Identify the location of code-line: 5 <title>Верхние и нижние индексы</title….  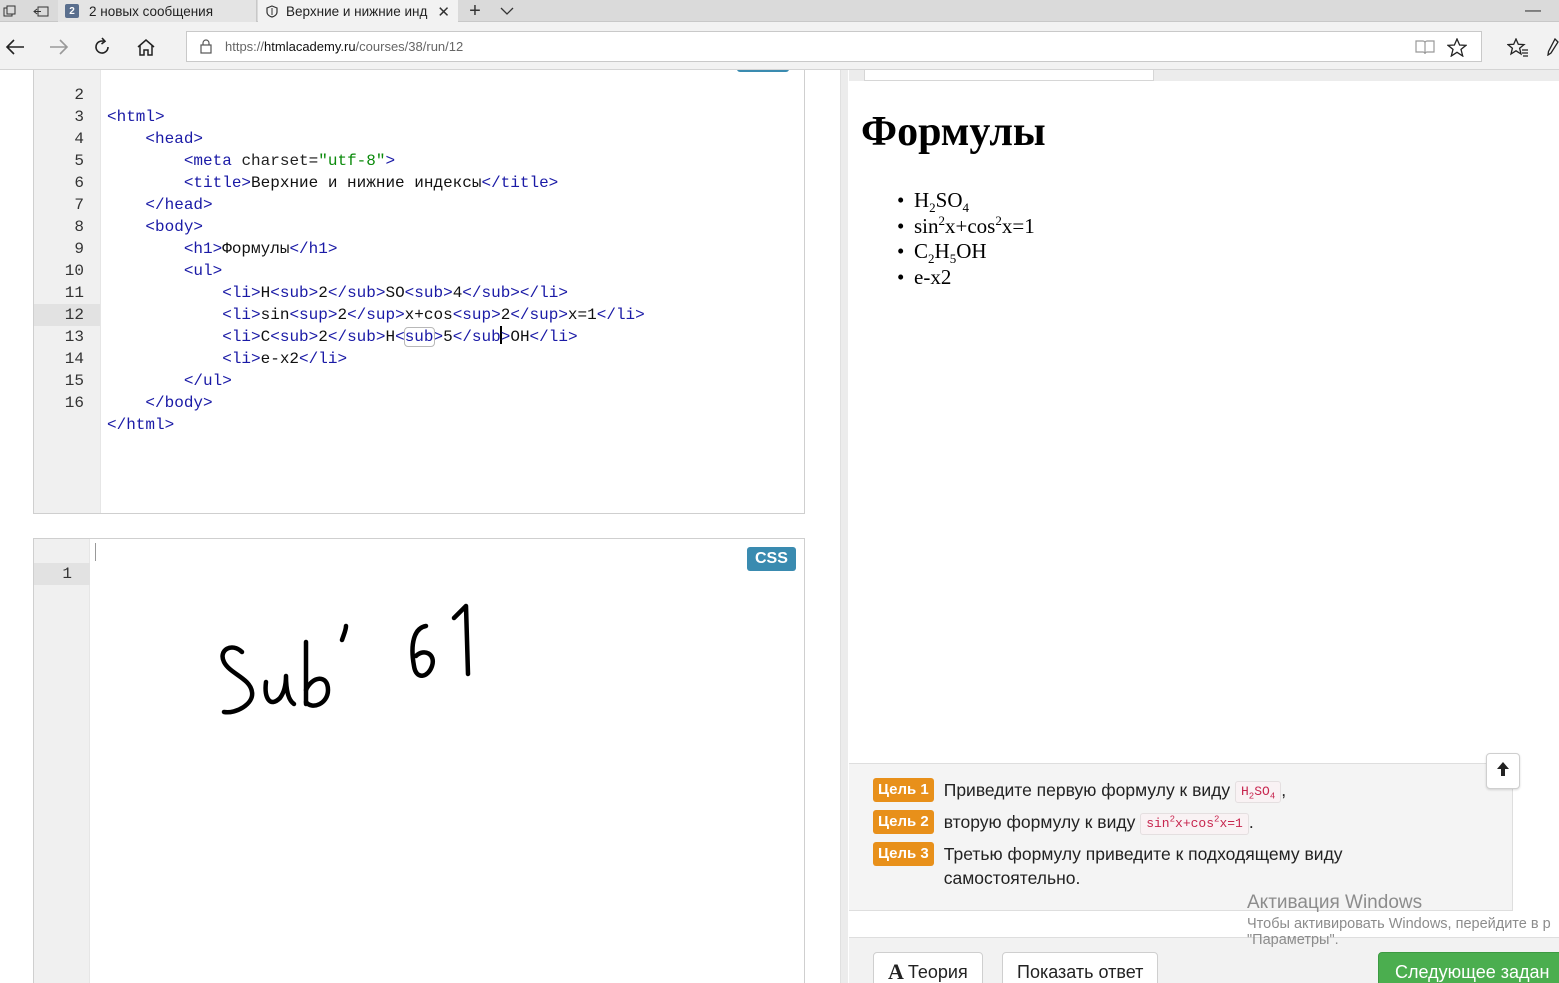
(419, 160).